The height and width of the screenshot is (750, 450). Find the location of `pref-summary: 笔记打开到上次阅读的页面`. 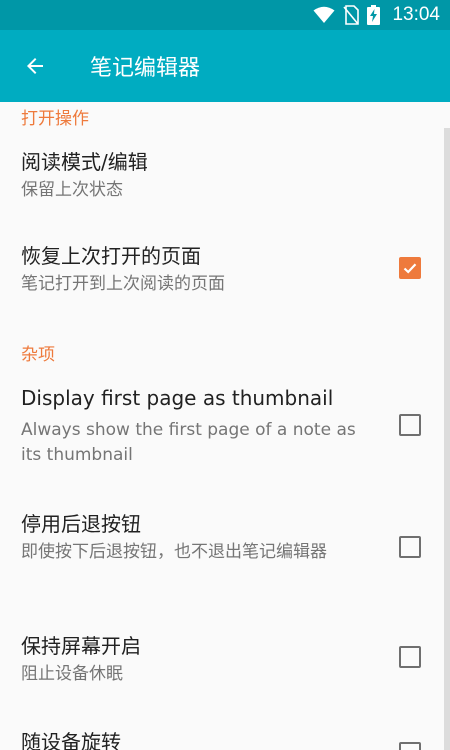

pref-summary: 笔记打开到上次阅读的页面 is located at coordinates (123, 284).